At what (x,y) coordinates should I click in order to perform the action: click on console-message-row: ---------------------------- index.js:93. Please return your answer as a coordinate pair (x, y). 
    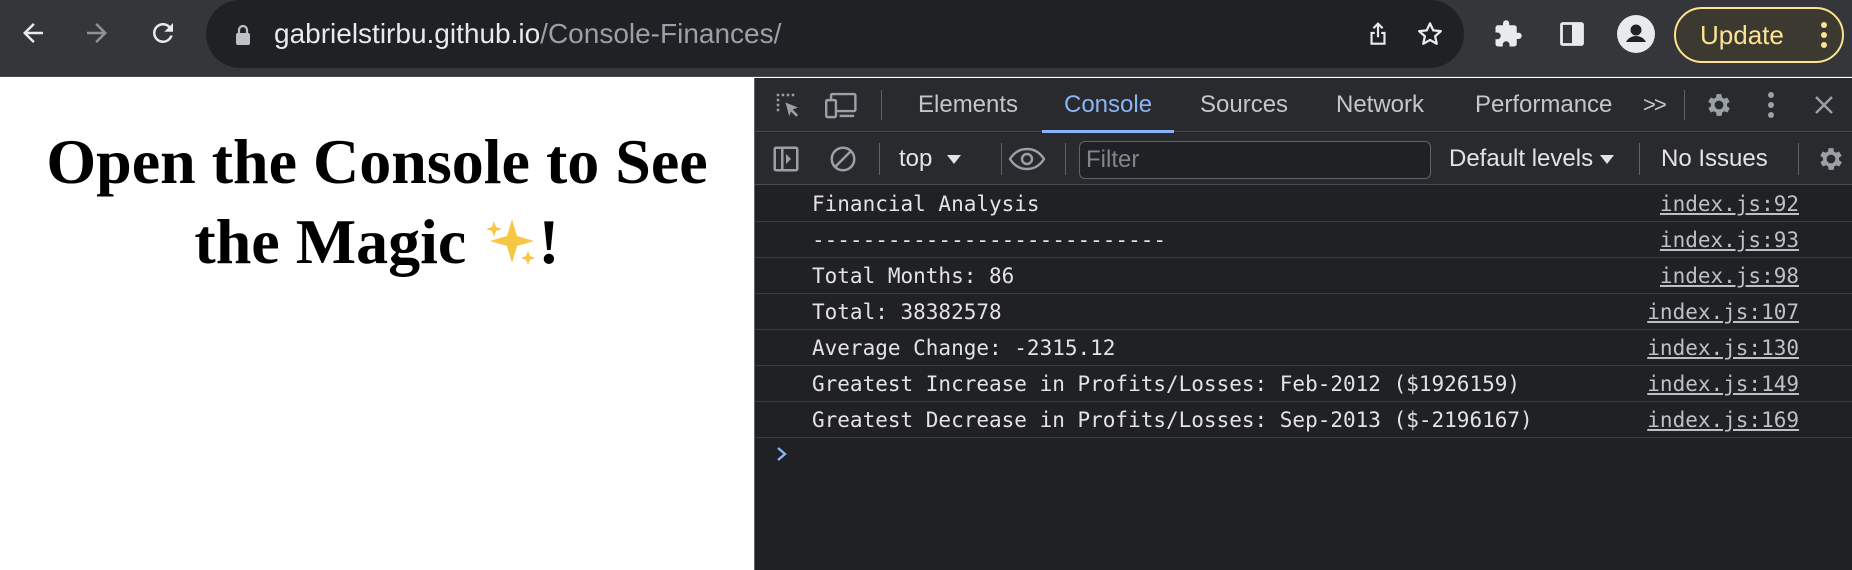
    Looking at the image, I should click on (1303, 240).